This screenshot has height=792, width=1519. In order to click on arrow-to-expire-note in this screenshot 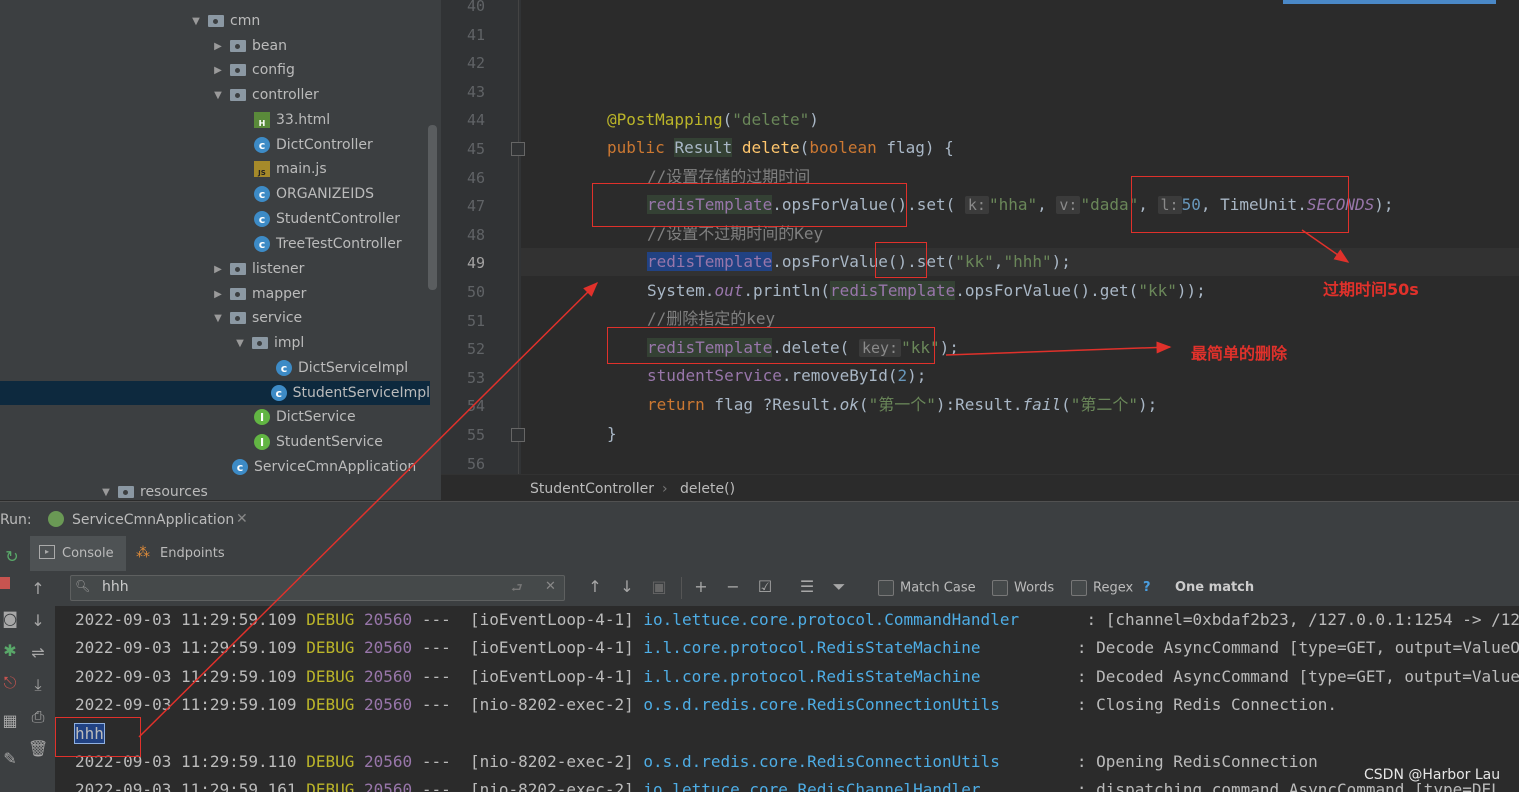, I will do `click(1325, 246)`.